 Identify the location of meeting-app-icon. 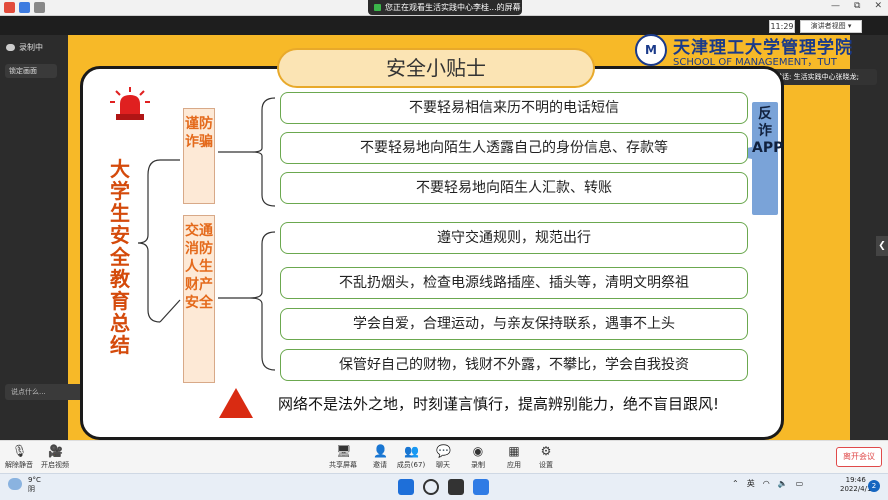
(481, 487).